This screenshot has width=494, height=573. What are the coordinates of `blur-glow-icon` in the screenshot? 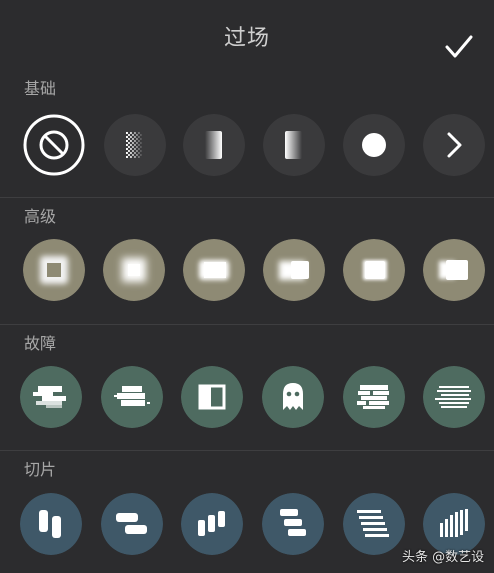 It's located at (134, 270).